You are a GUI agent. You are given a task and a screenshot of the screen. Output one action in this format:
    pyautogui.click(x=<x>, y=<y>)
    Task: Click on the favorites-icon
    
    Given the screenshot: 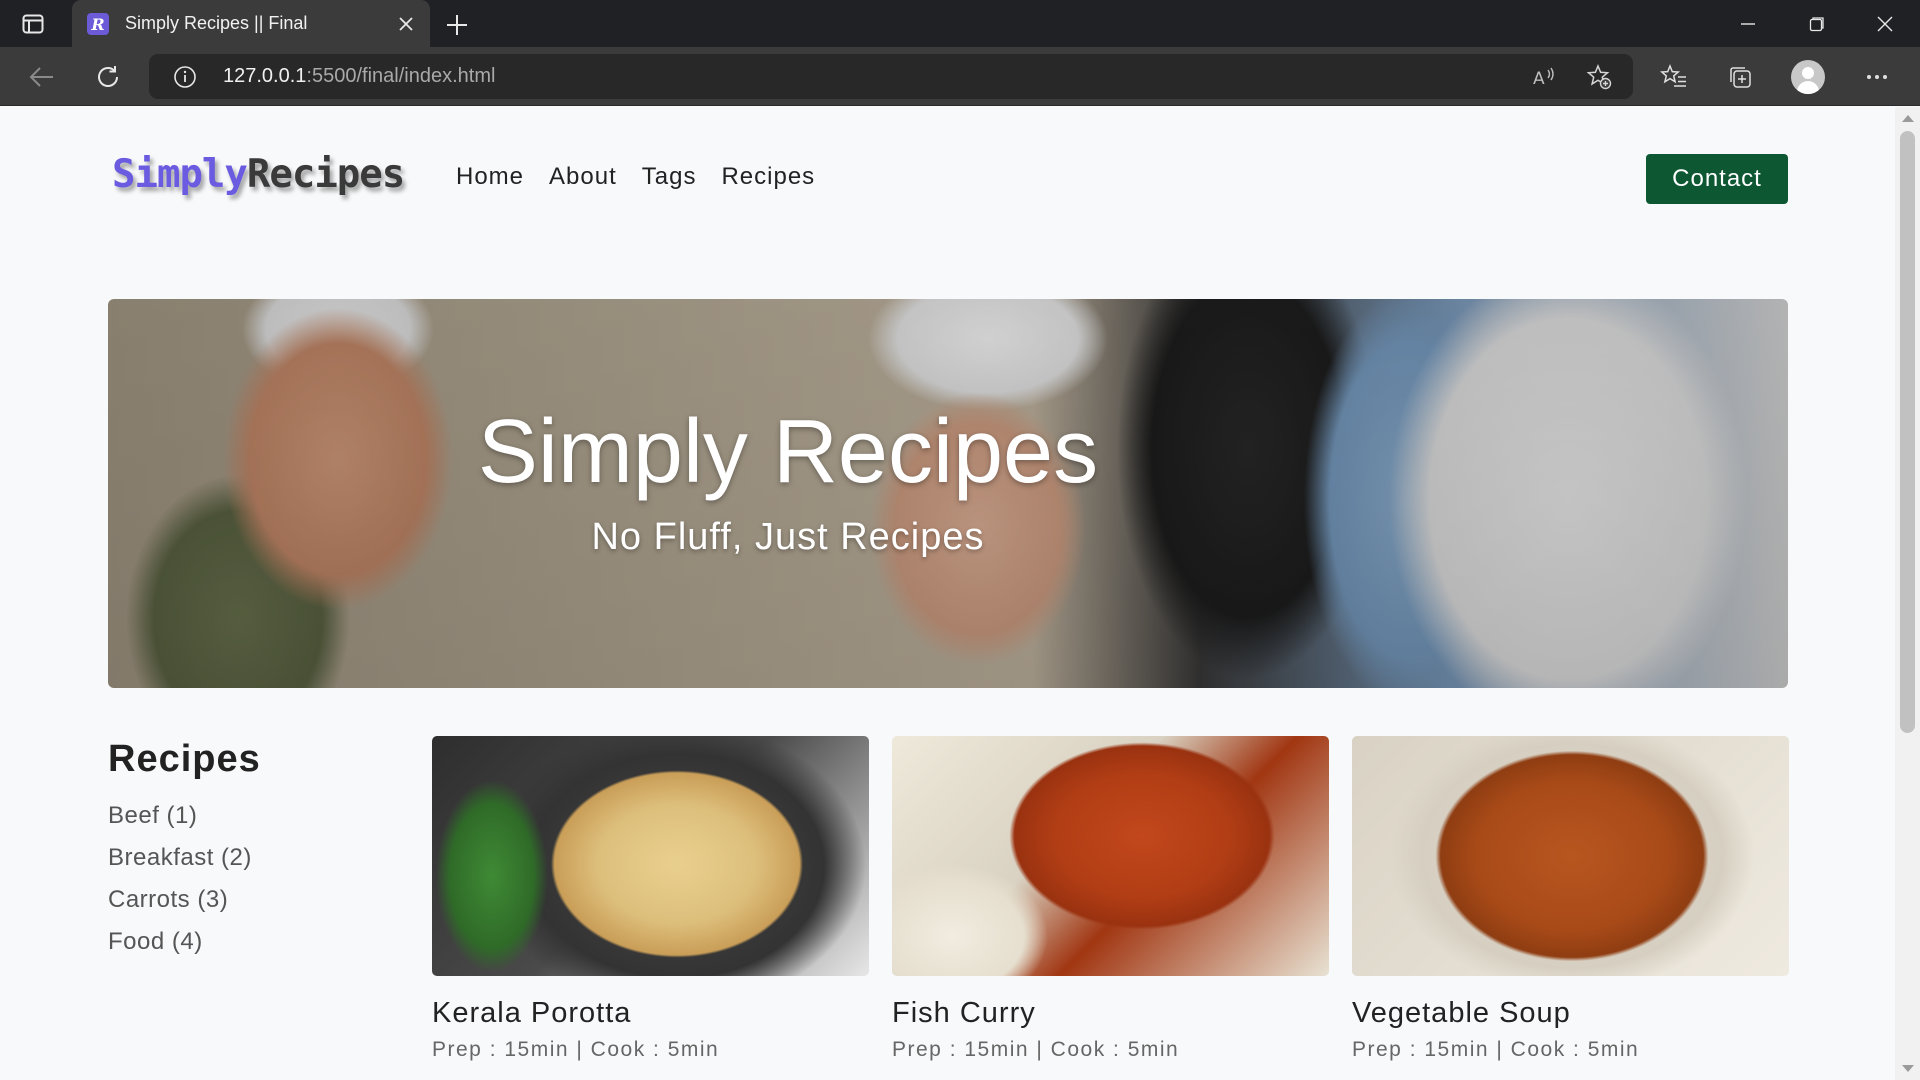 What is the action you would take?
    pyautogui.click(x=1674, y=77)
    